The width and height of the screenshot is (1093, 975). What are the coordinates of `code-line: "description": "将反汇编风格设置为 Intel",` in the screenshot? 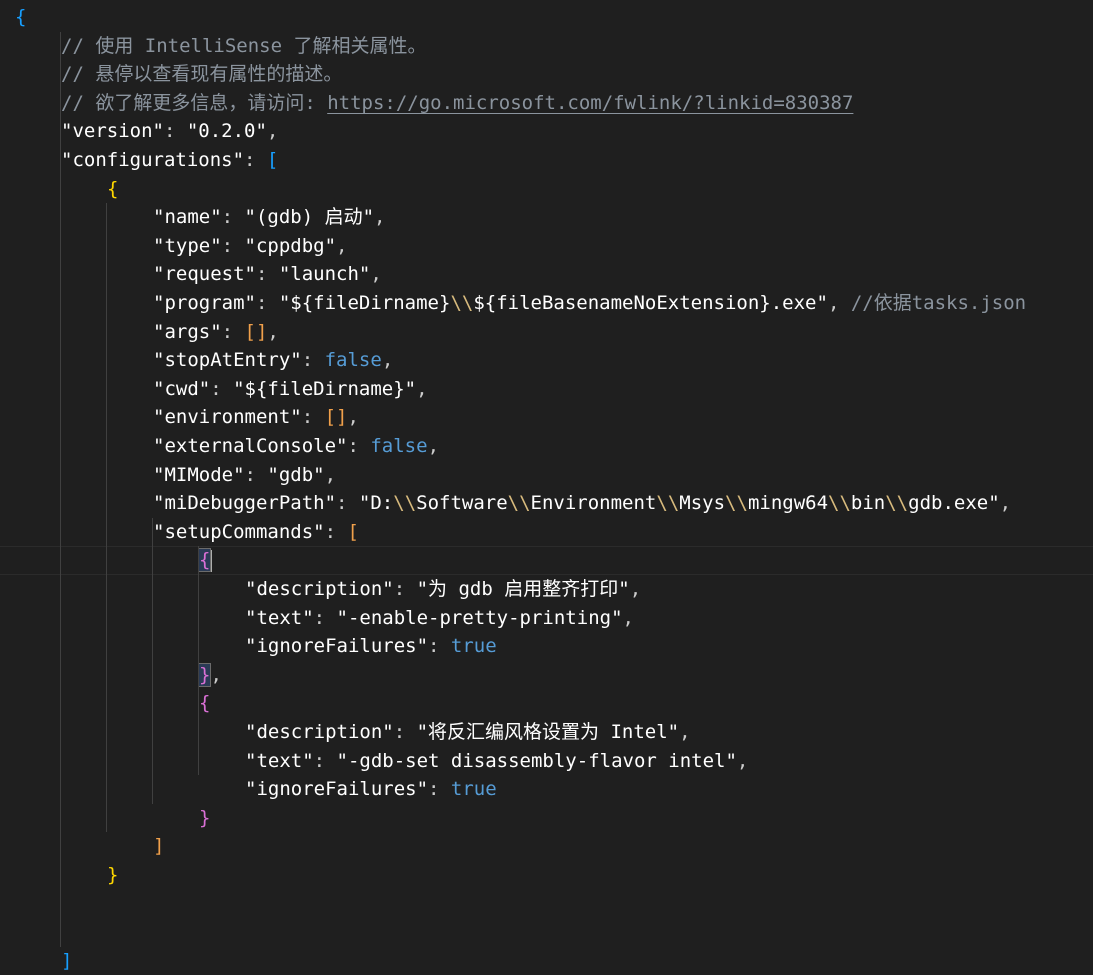 It's located at (546, 732).